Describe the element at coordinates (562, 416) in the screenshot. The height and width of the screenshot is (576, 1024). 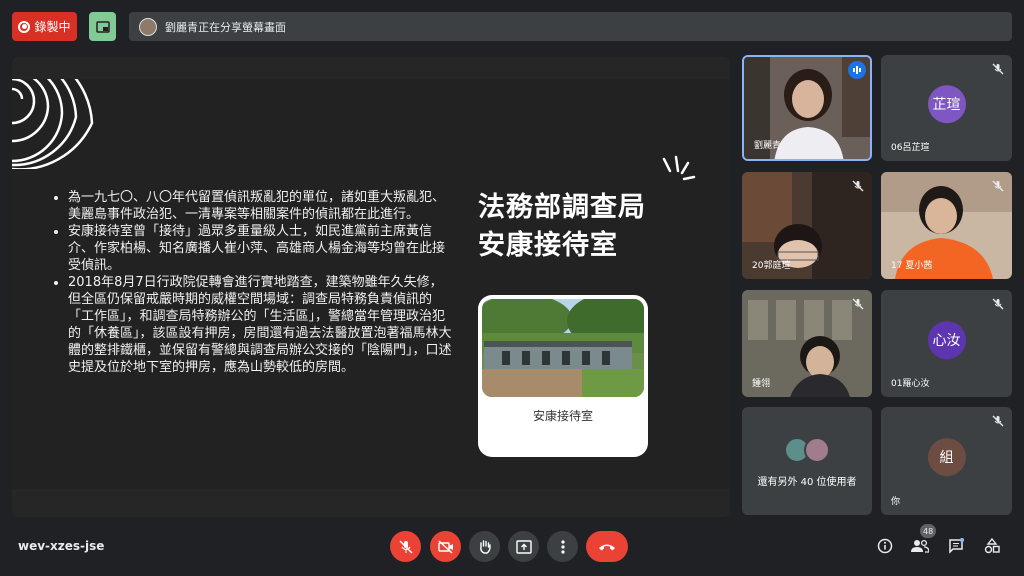
I see `photo-caption: 安康接待室` at that location.